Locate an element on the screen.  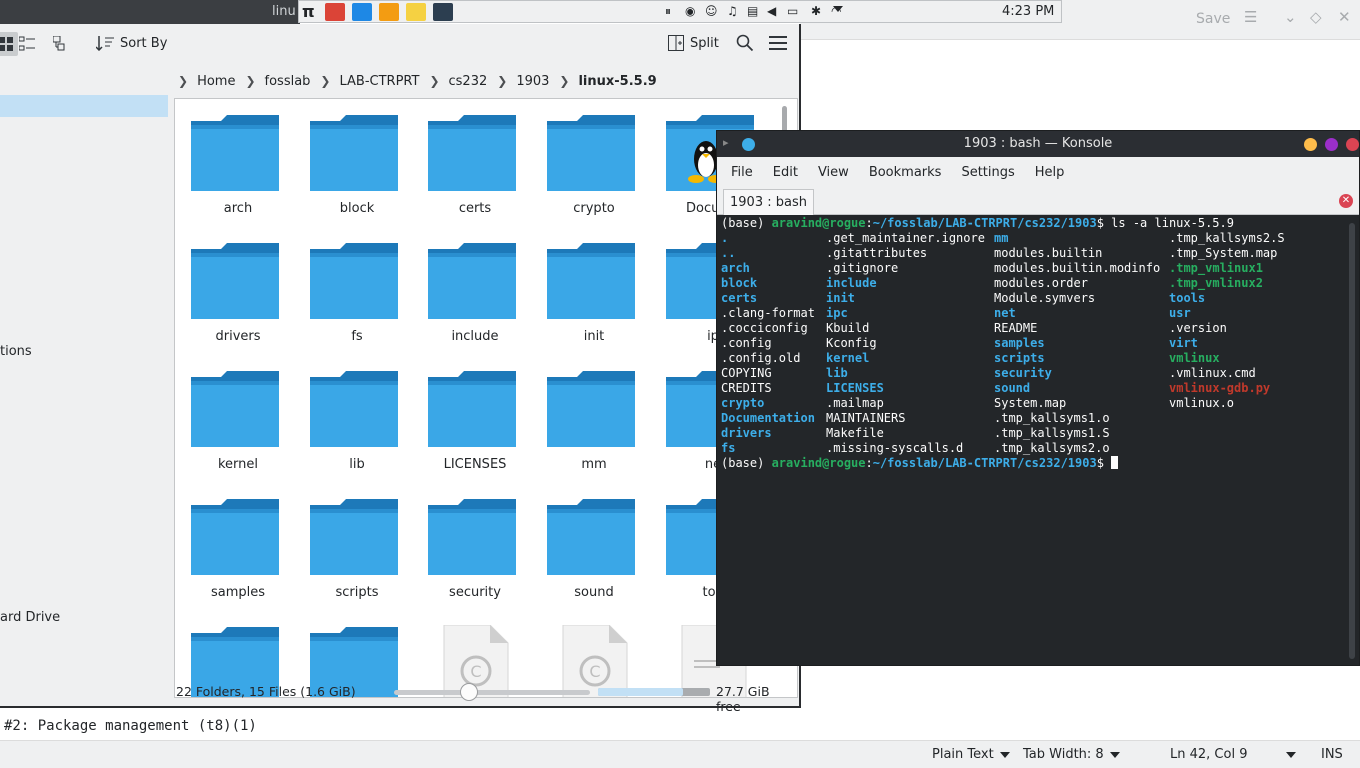
storage-icon: ▤ is located at coordinates (752, 11).